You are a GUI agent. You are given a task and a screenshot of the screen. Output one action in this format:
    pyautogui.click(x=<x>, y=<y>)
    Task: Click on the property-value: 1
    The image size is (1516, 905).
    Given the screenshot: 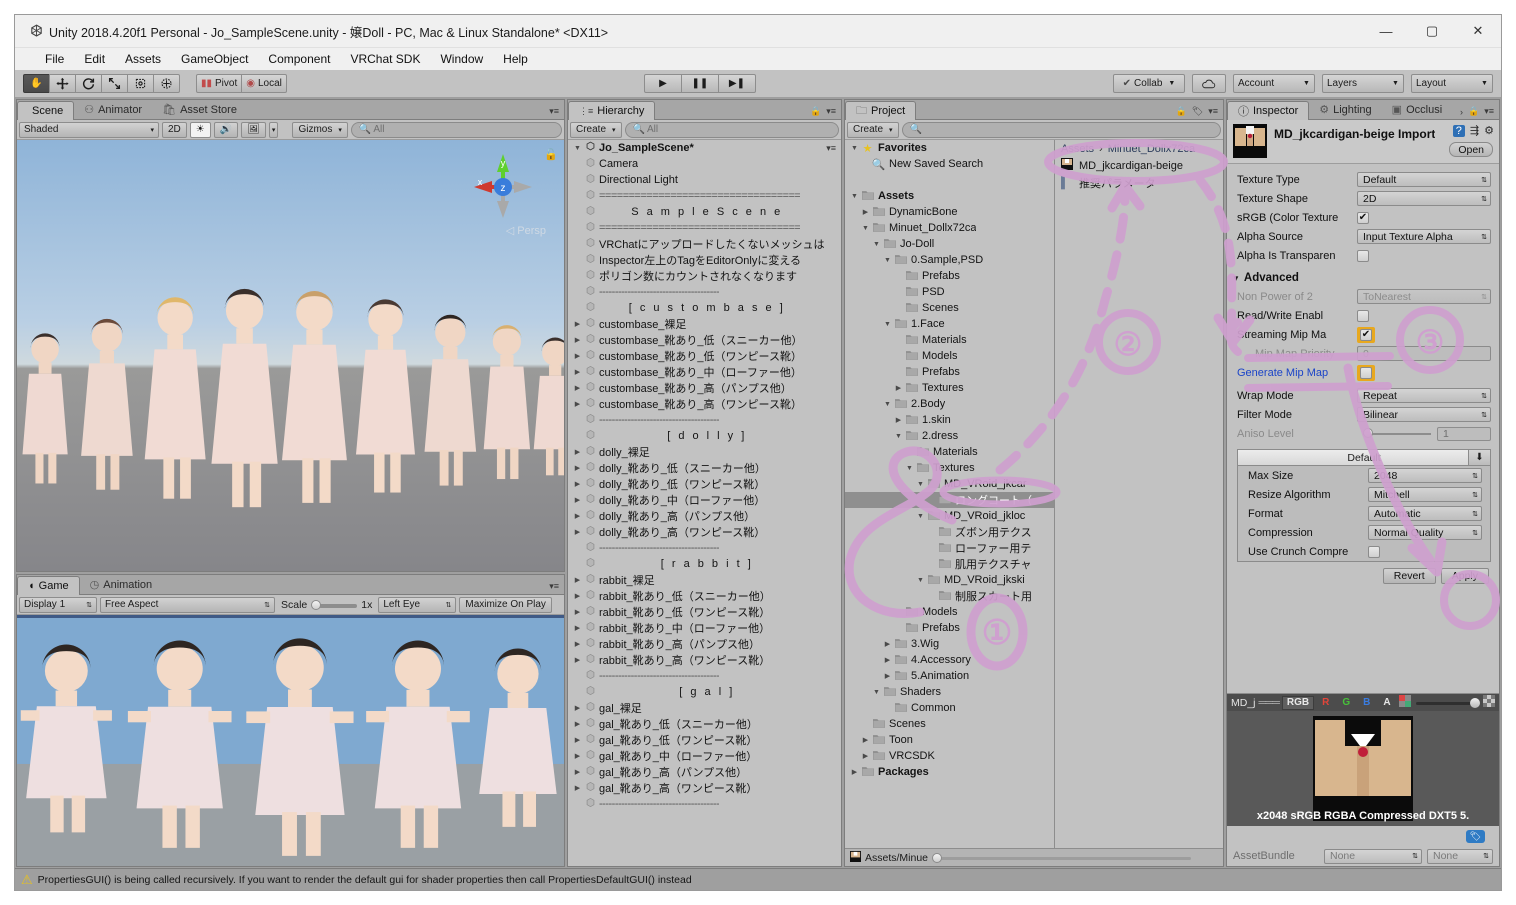 What is the action you would take?
    pyautogui.click(x=1464, y=433)
    